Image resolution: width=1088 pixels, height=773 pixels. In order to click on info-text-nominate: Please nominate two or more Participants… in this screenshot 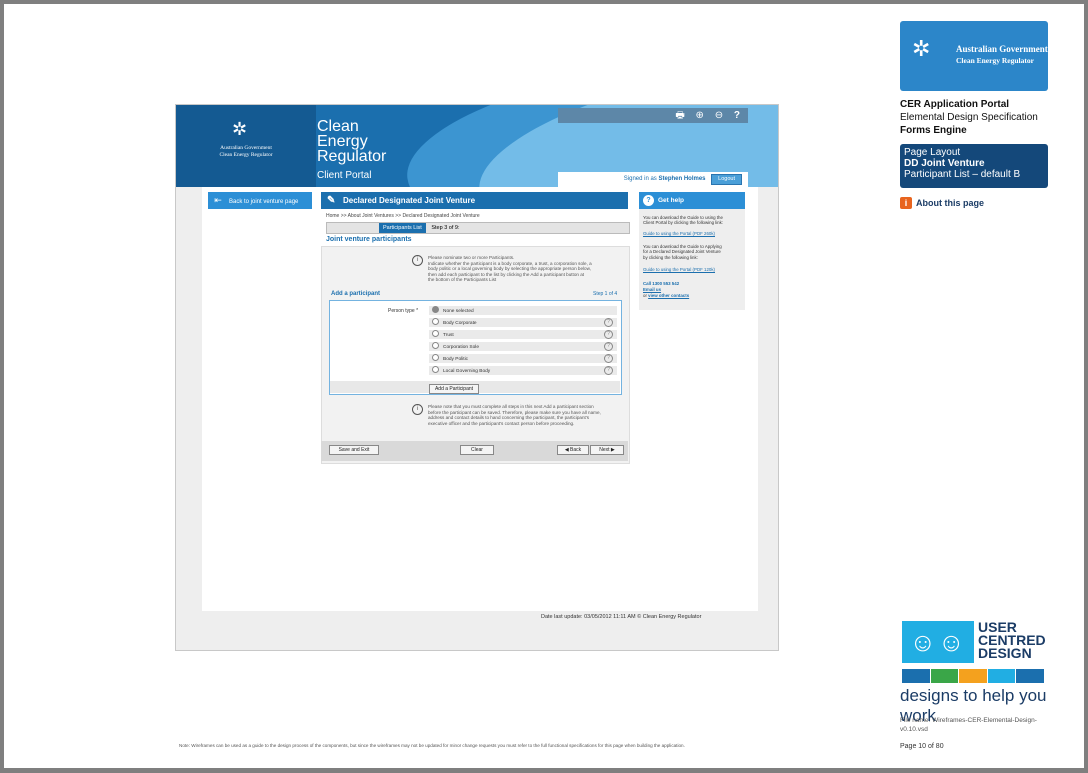, I will do `click(510, 269)`.